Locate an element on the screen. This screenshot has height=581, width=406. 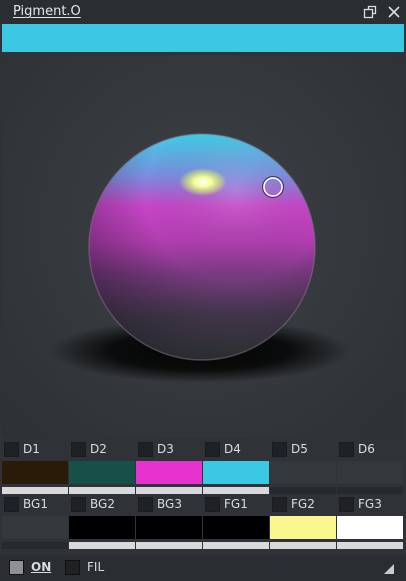
slot-value-bar-d1 is located at coordinates (35, 490).